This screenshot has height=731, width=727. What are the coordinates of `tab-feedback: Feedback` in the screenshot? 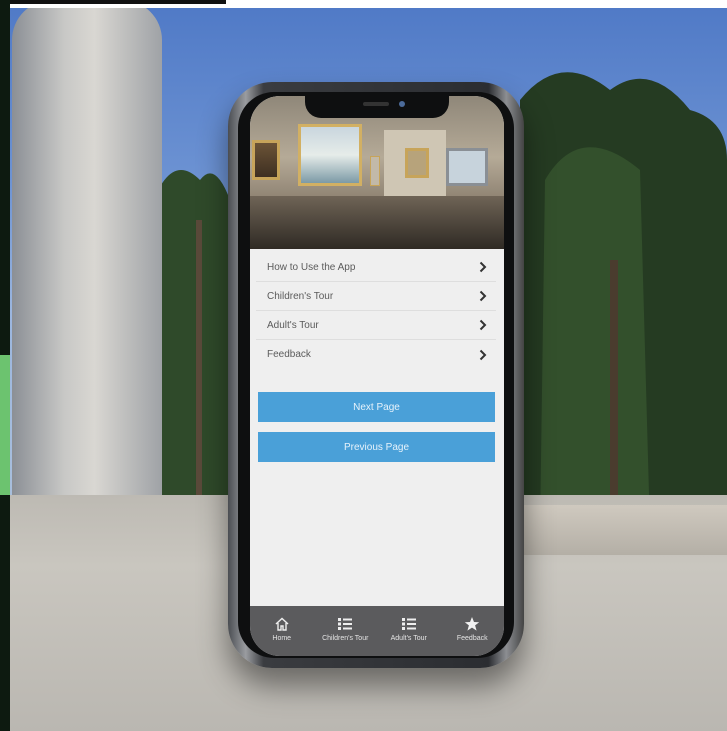 It's located at (473, 631).